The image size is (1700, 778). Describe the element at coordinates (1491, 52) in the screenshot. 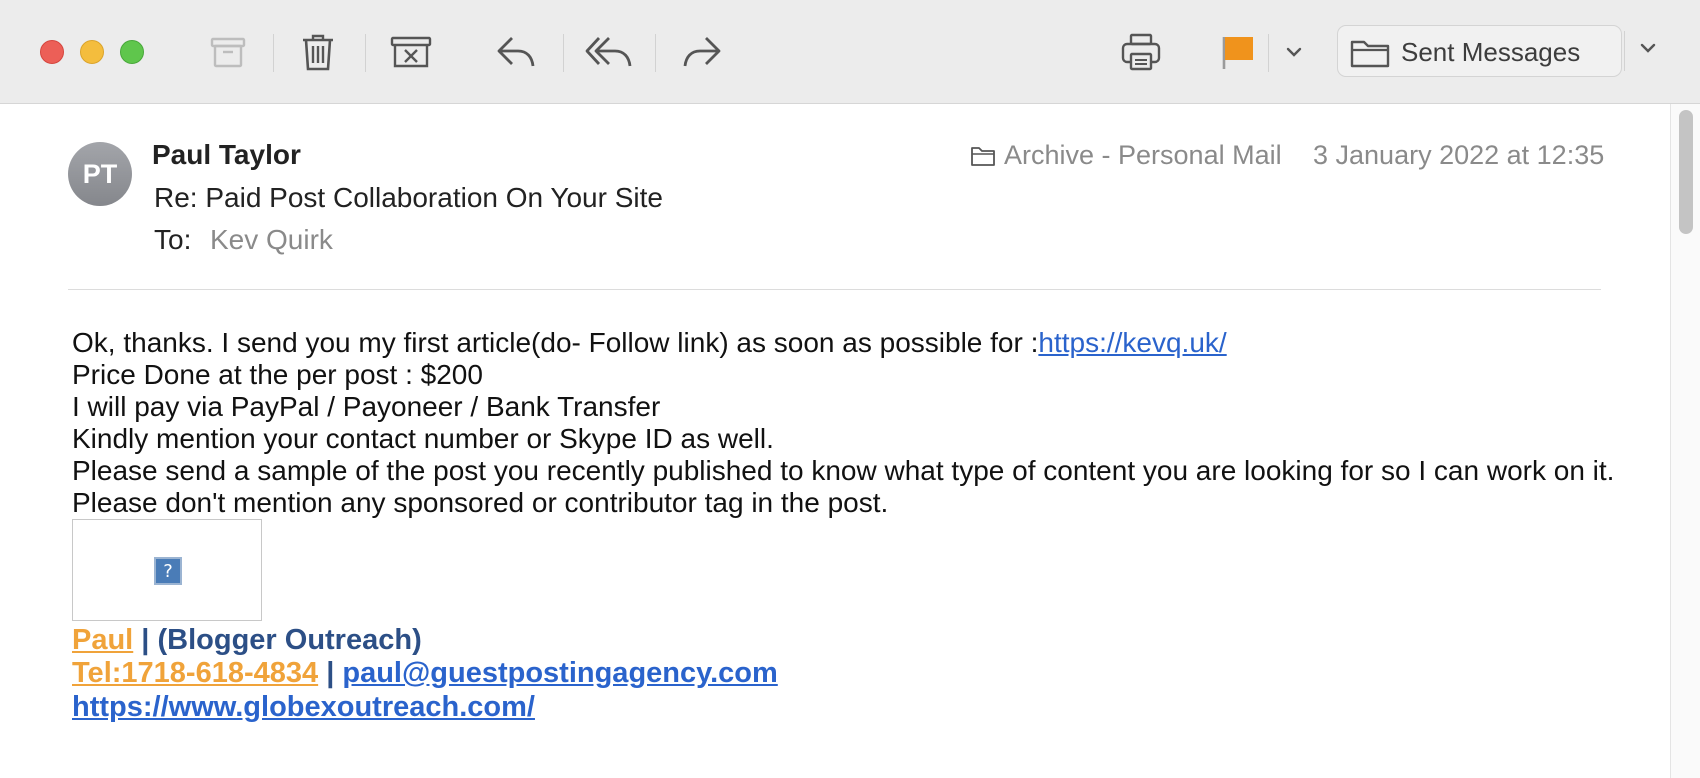

I see `mailbox-label: Sent Messages` at that location.